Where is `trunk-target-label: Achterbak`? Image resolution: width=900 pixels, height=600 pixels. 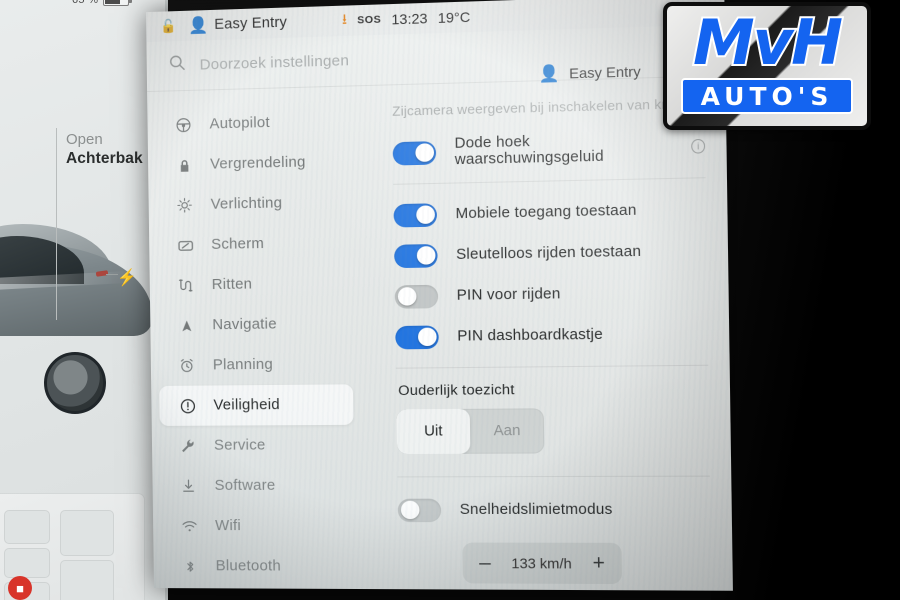
trunk-target-label: Achterbak is located at coordinates (104, 159).